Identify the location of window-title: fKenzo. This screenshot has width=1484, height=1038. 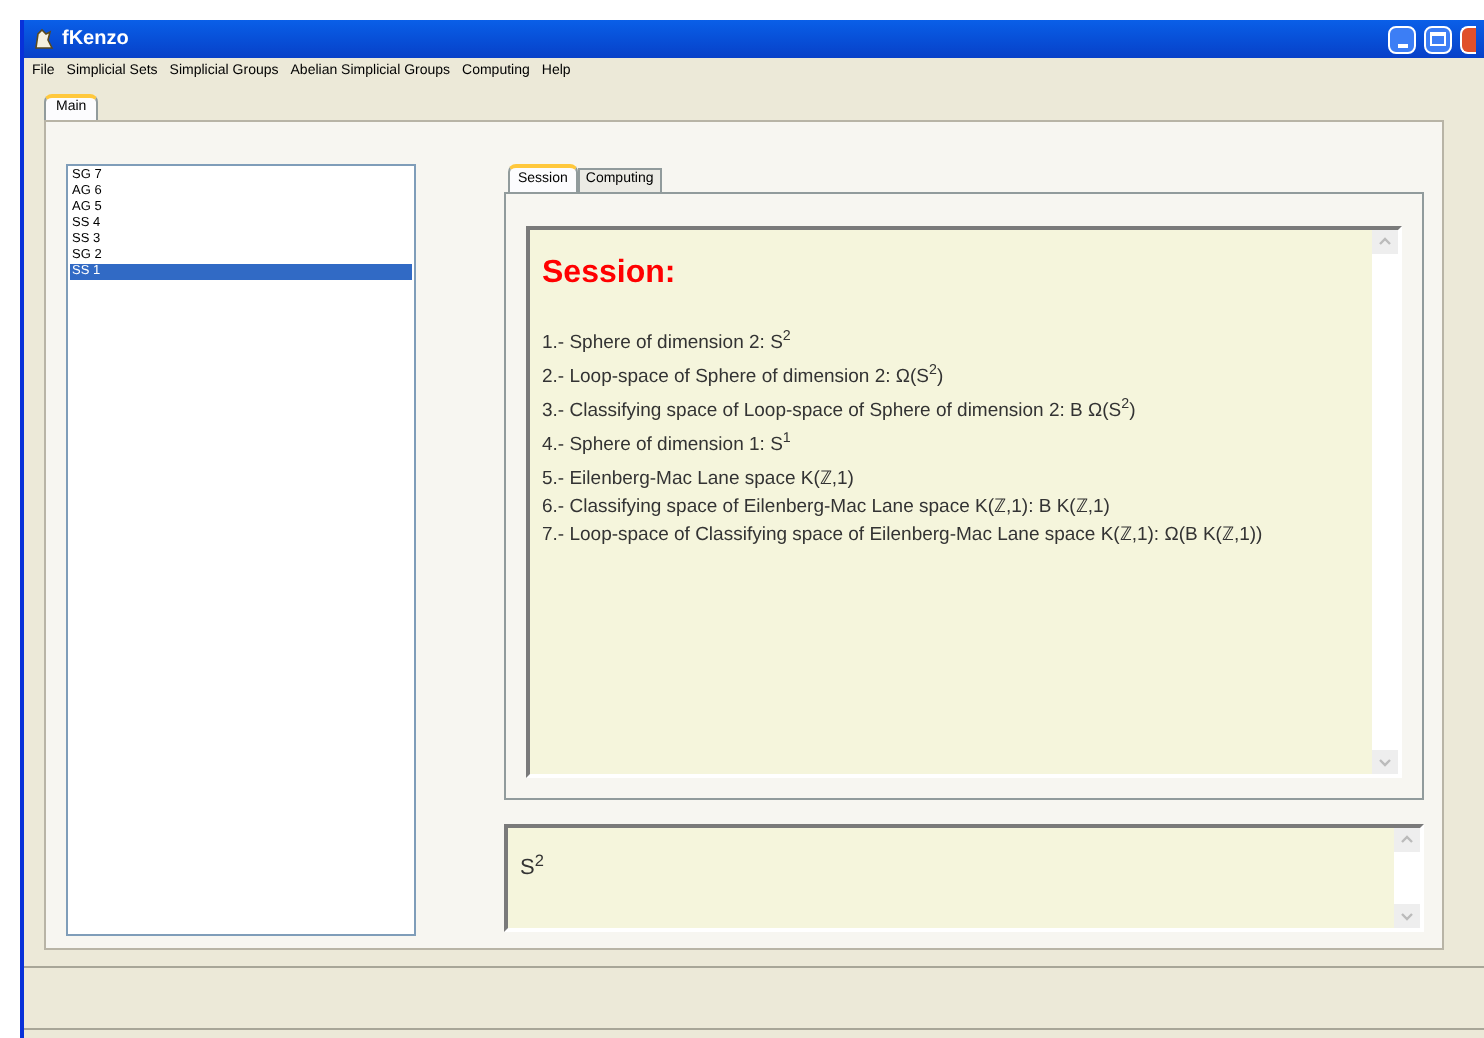
(95, 40).